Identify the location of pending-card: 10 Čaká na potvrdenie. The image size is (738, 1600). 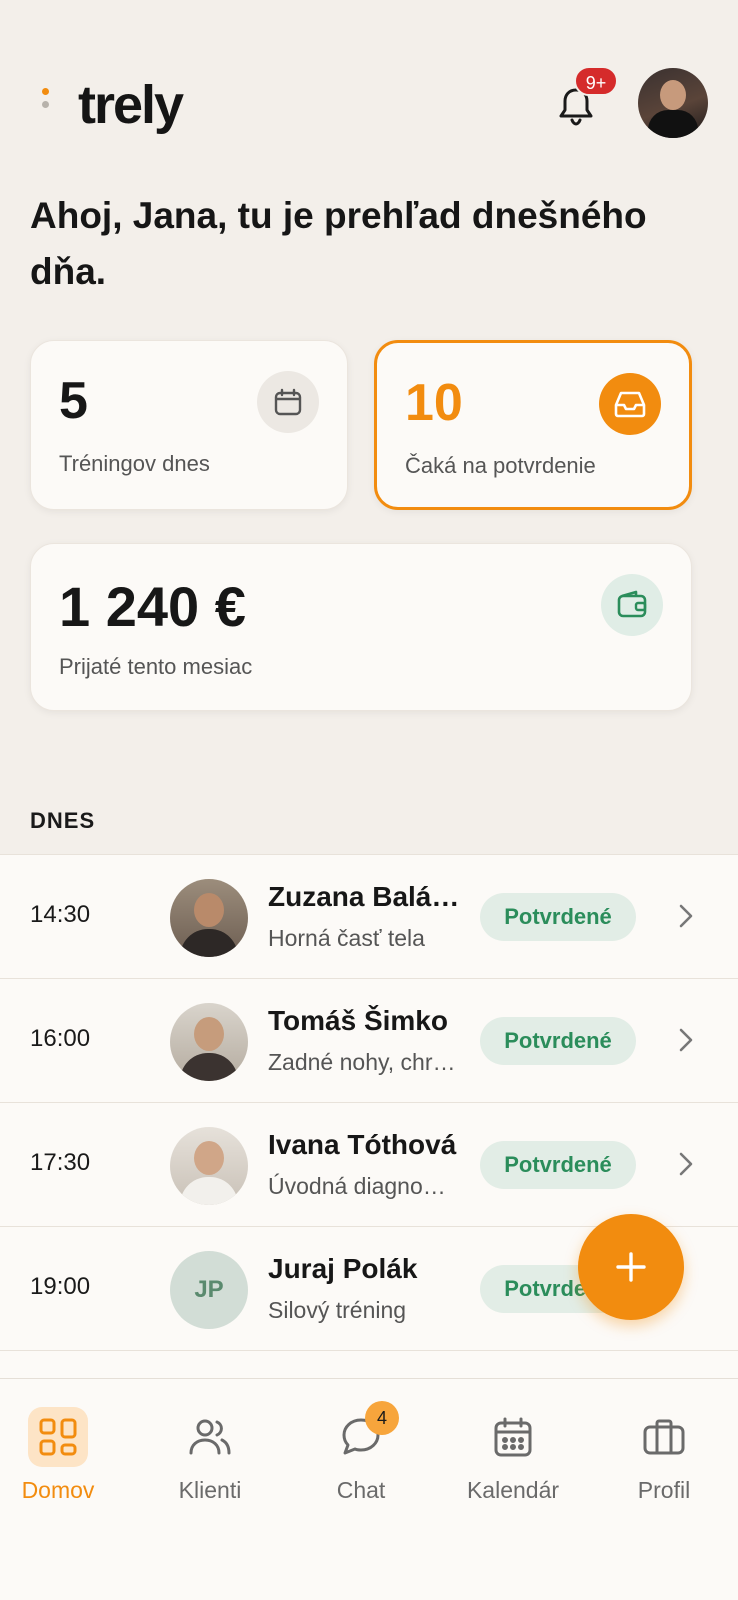
(533, 425).